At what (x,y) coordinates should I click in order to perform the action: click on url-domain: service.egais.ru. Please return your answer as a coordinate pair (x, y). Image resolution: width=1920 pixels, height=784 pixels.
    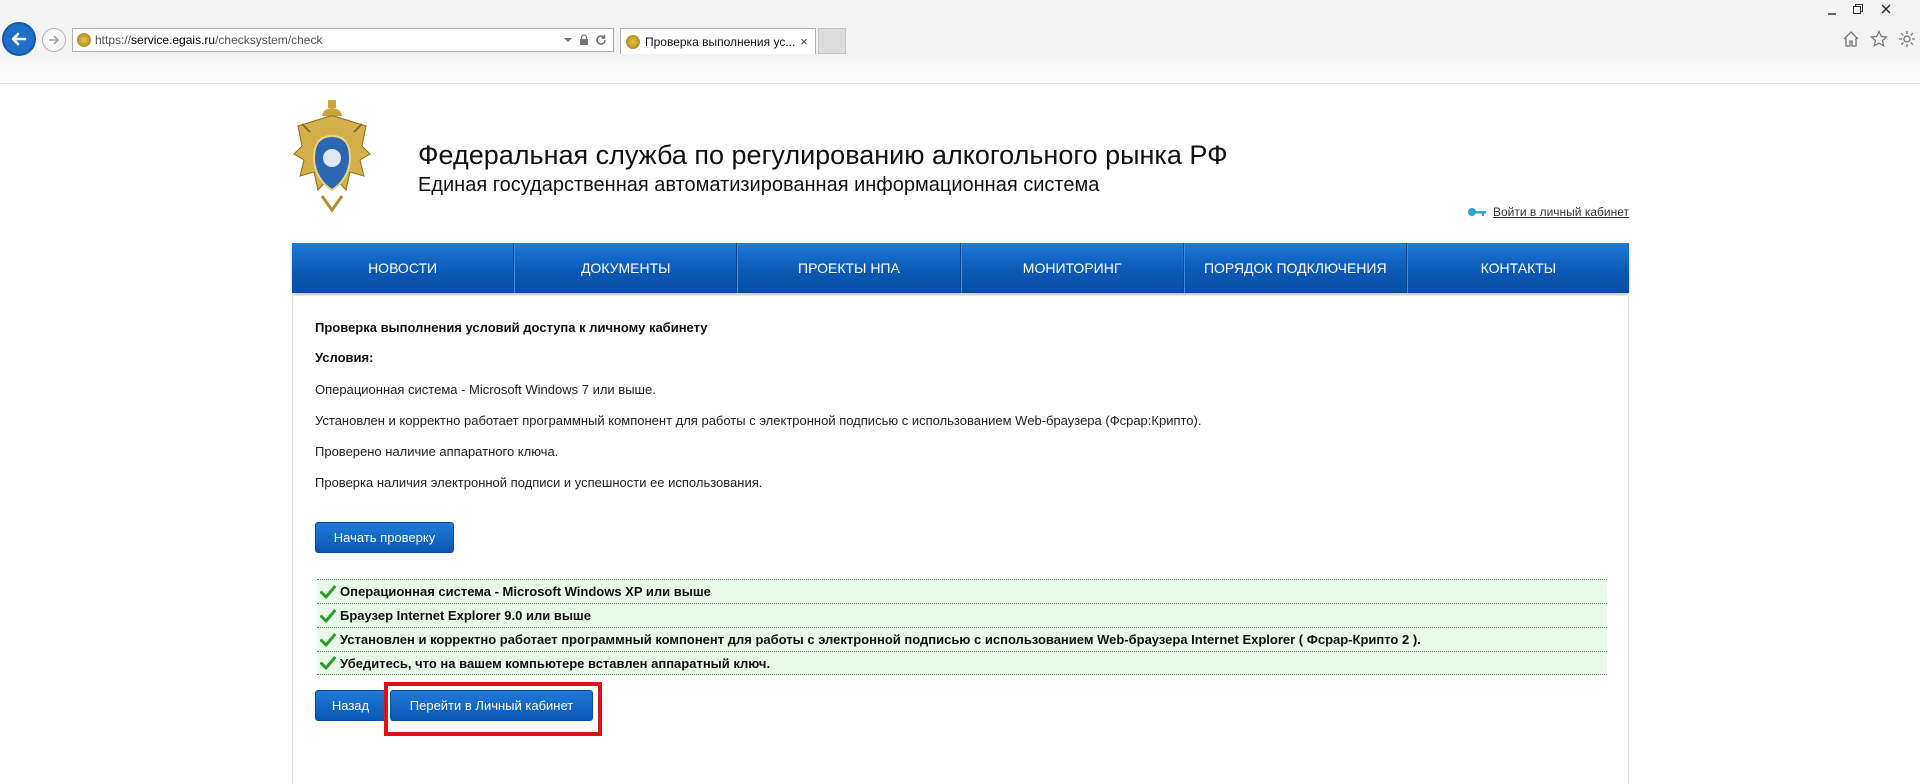
    Looking at the image, I should click on (173, 40).